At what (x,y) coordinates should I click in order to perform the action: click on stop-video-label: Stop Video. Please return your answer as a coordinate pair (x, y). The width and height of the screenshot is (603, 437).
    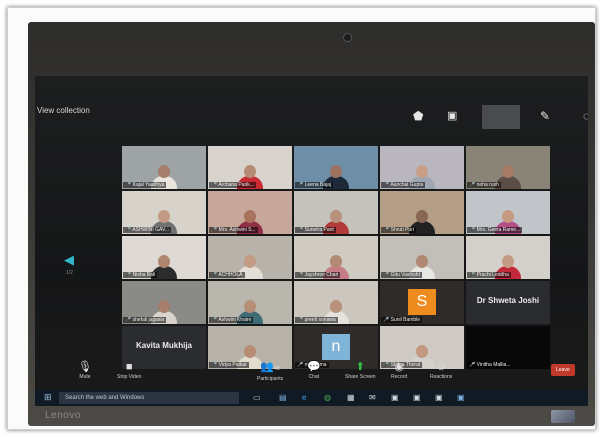
    Looking at the image, I should click on (129, 377).